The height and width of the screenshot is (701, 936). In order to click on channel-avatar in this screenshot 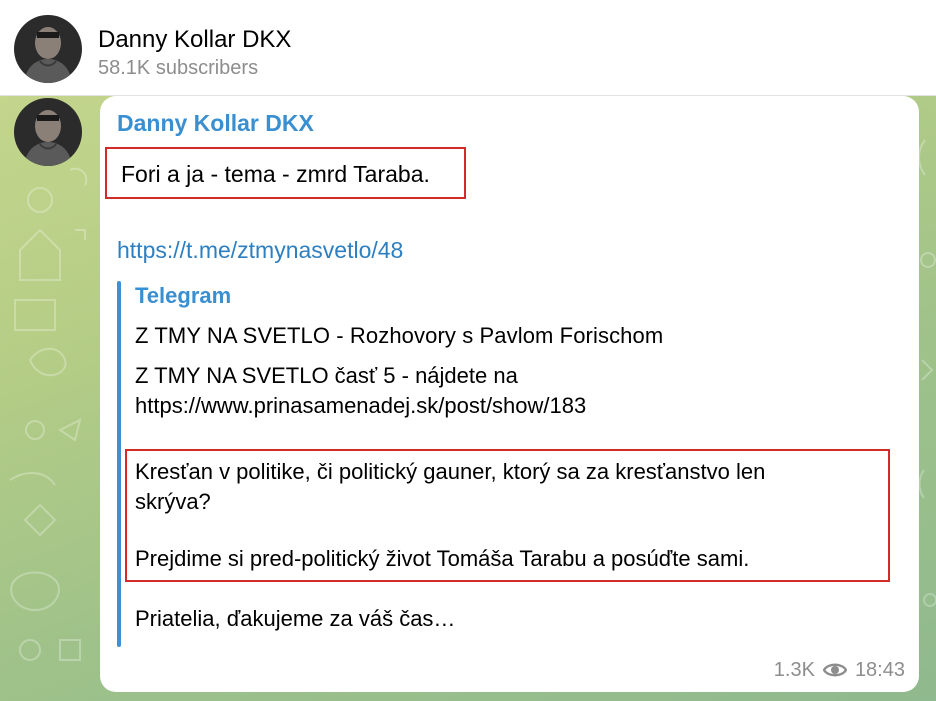, I will do `click(48, 49)`.